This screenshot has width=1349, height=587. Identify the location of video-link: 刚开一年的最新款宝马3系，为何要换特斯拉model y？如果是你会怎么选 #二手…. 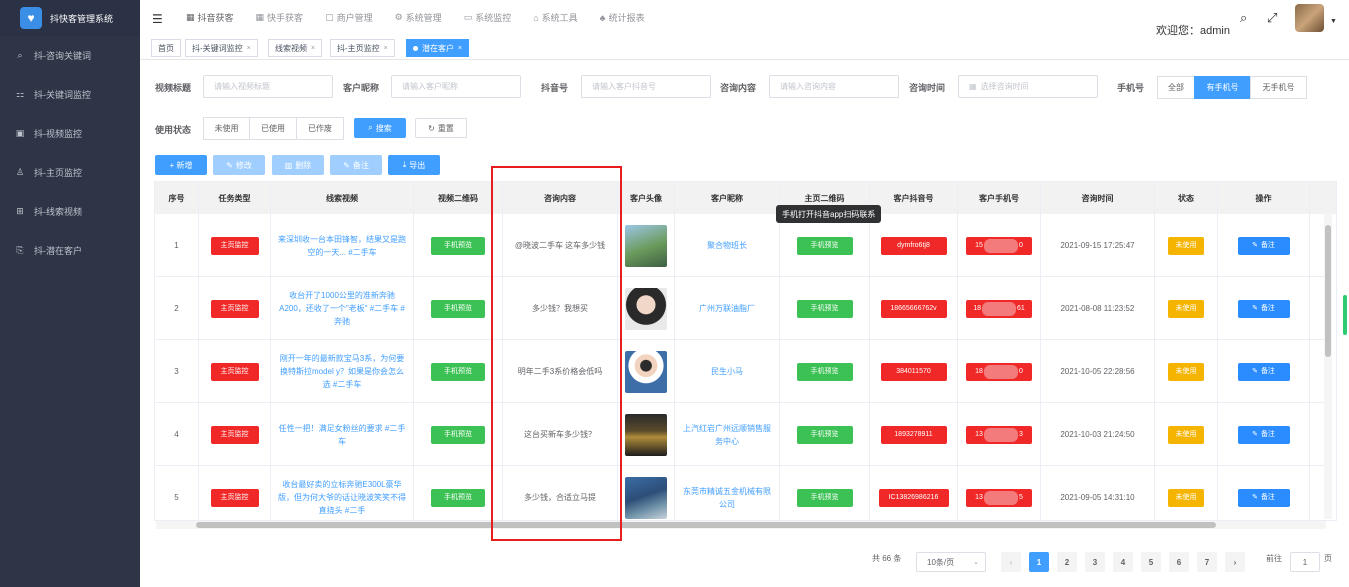
(342, 371).